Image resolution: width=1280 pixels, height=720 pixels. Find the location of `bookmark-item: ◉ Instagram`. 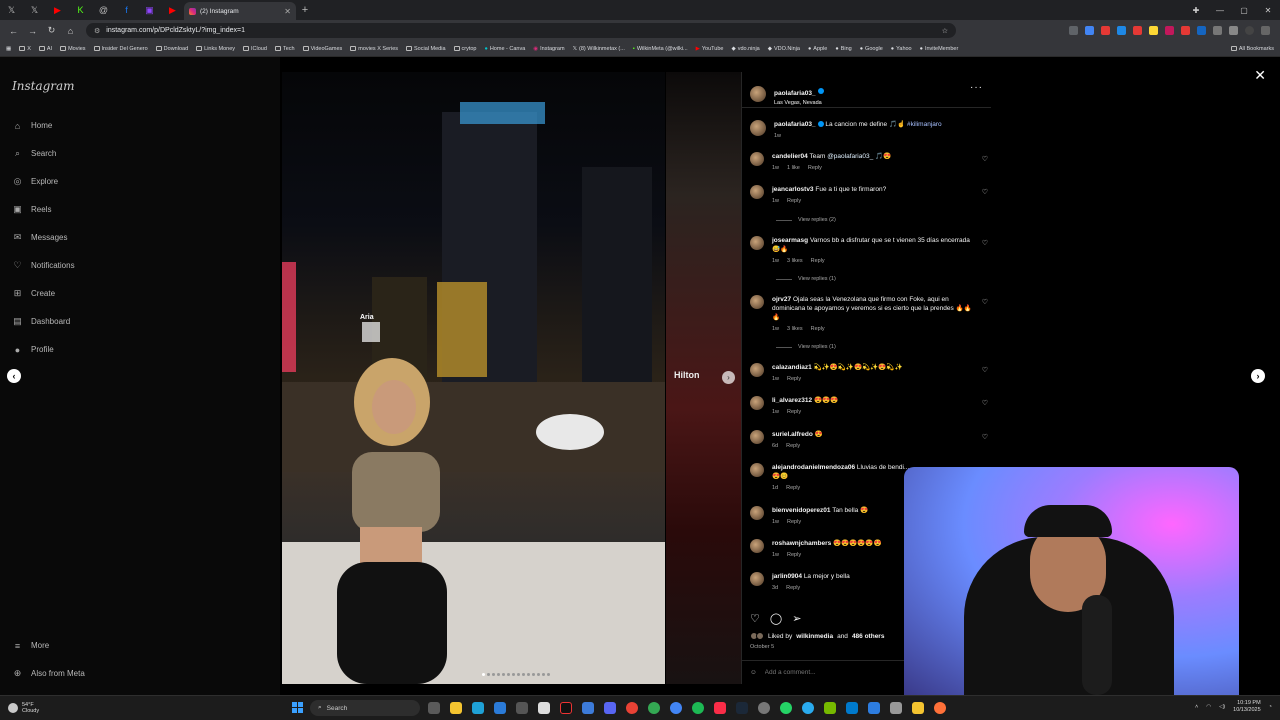

bookmark-item: ◉ Instagram is located at coordinates (548, 49).